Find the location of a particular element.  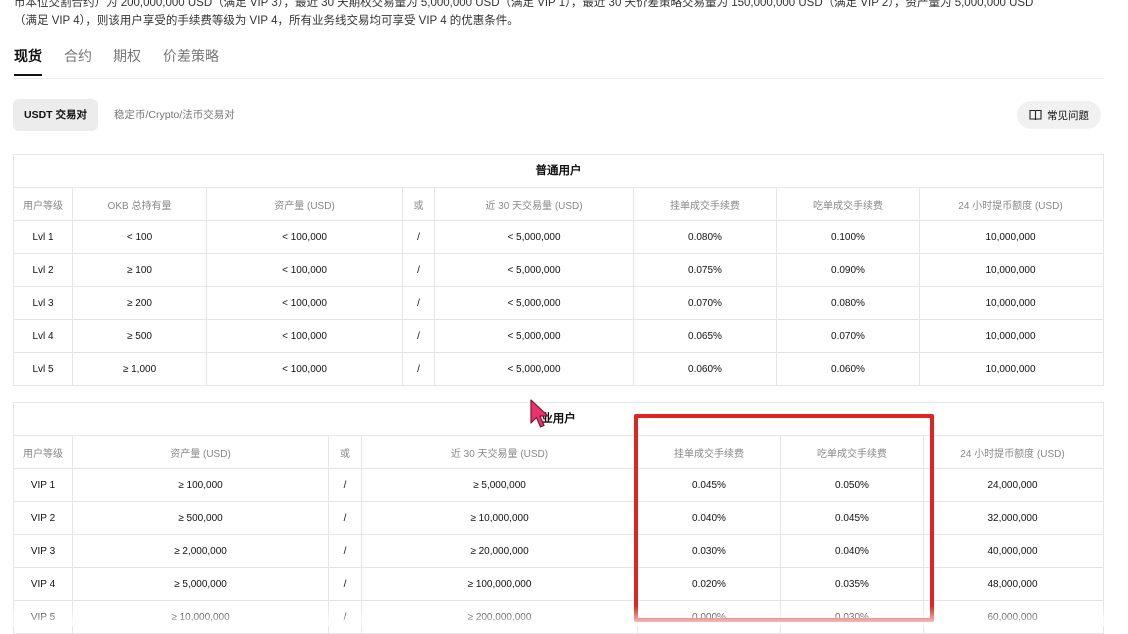

vip-cell: ≥ 10,000,000 is located at coordinates (500, 518).